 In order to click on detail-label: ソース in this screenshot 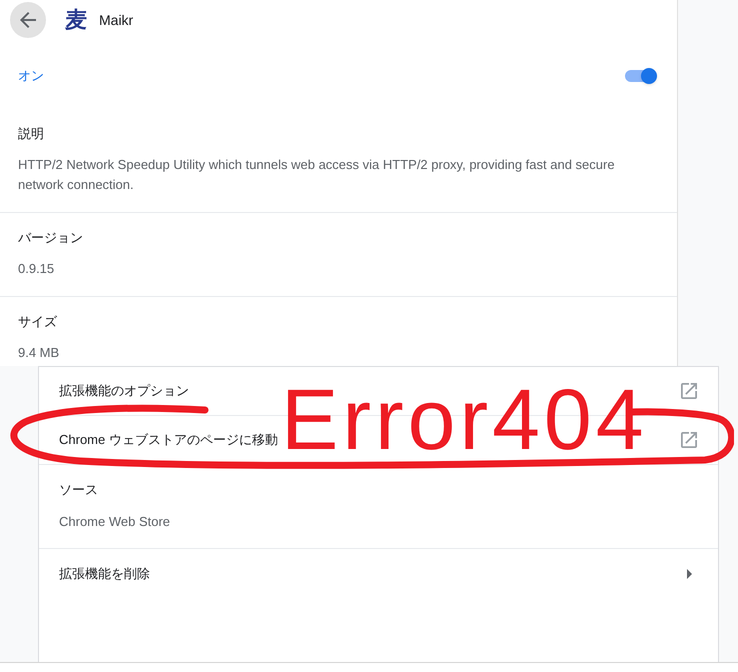, I will do `click(79, 490)`.